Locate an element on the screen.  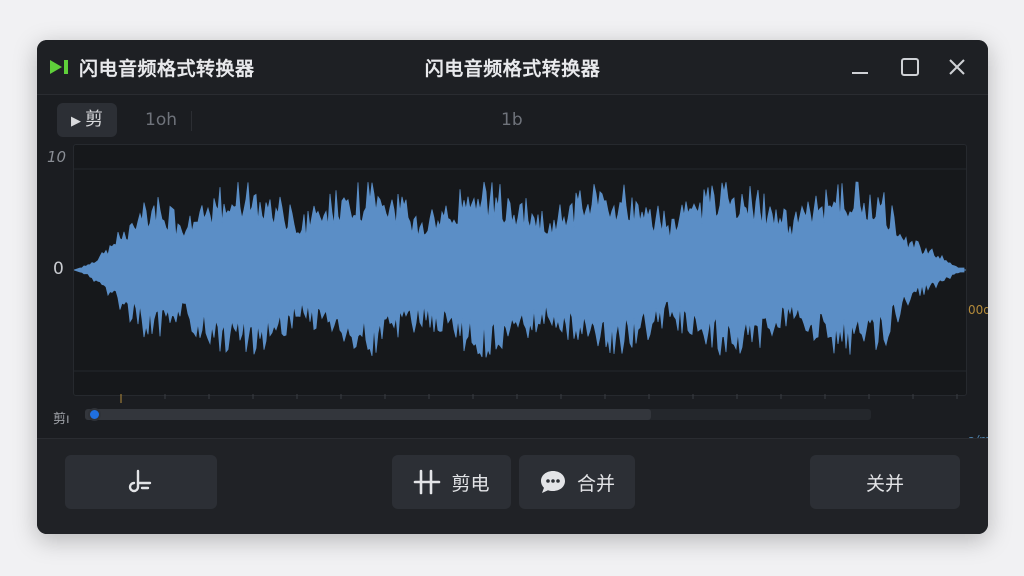
cut-tool-button: ▶ 剪 is located at coordinates (87, 120).